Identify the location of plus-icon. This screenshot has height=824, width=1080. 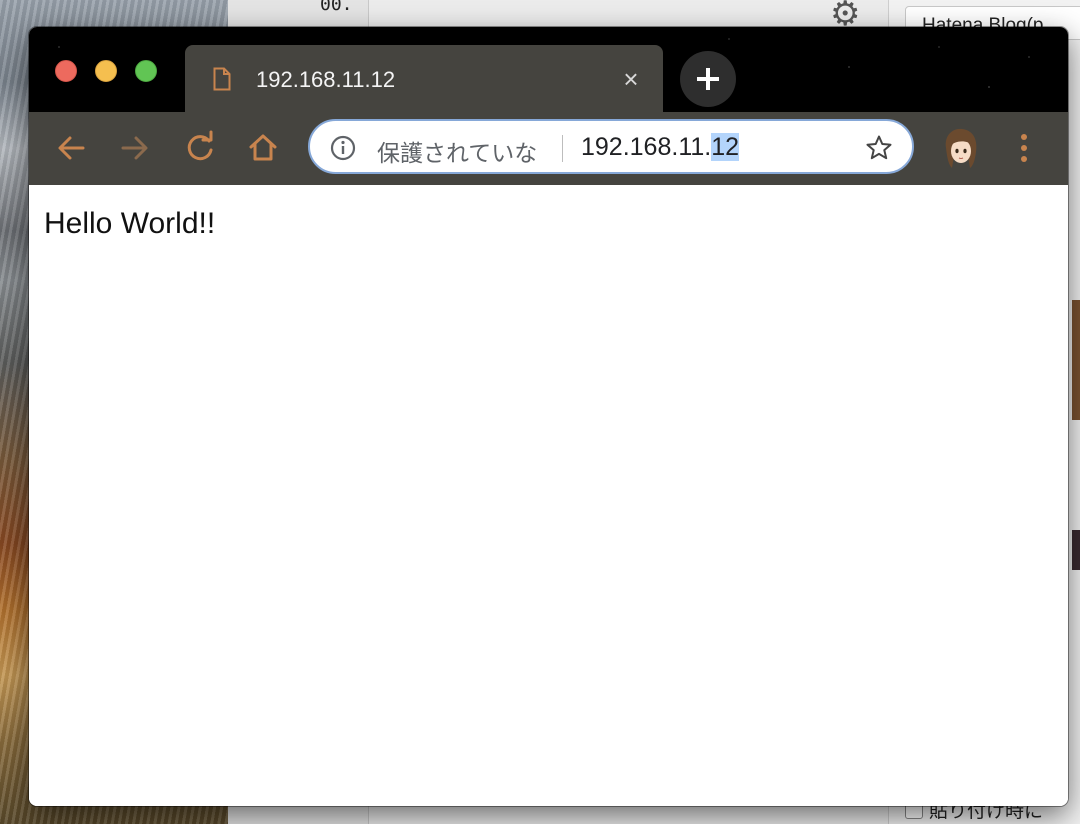
(708, 79).